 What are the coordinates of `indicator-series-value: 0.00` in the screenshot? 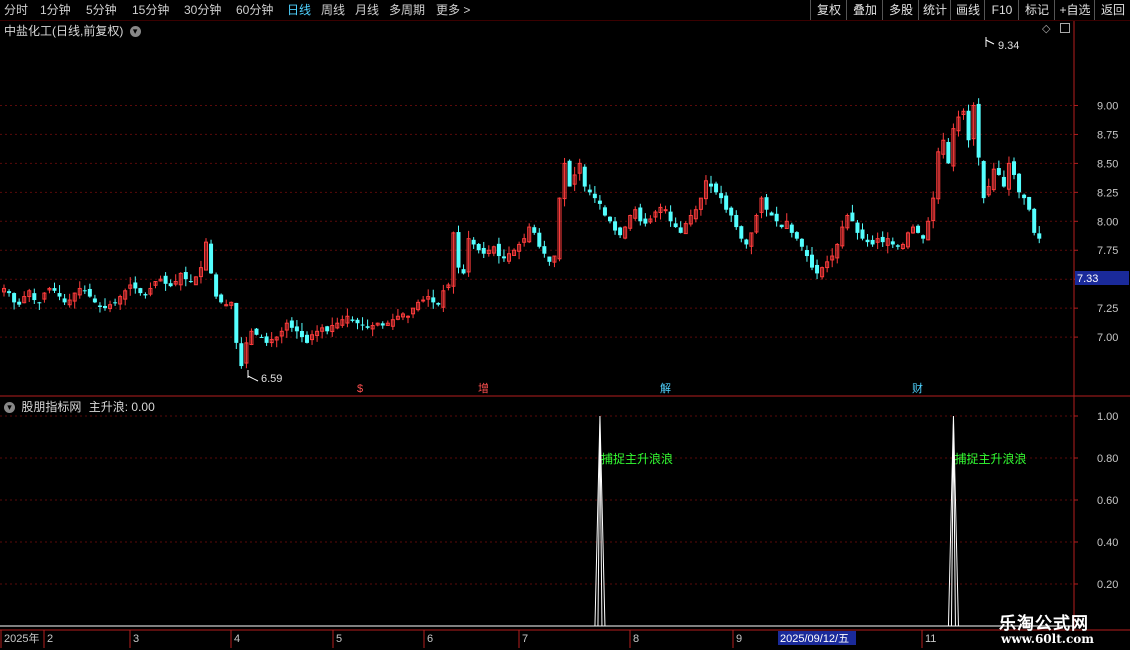 It's located at (143, 407).